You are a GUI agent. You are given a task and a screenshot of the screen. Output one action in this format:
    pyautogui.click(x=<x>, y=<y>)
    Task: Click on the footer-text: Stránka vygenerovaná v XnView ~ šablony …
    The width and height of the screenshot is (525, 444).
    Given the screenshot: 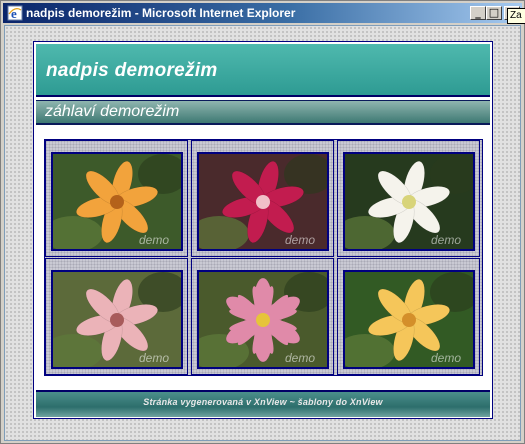 What is the action you would take?
    pyautogui.click(x=263, y=402)
    